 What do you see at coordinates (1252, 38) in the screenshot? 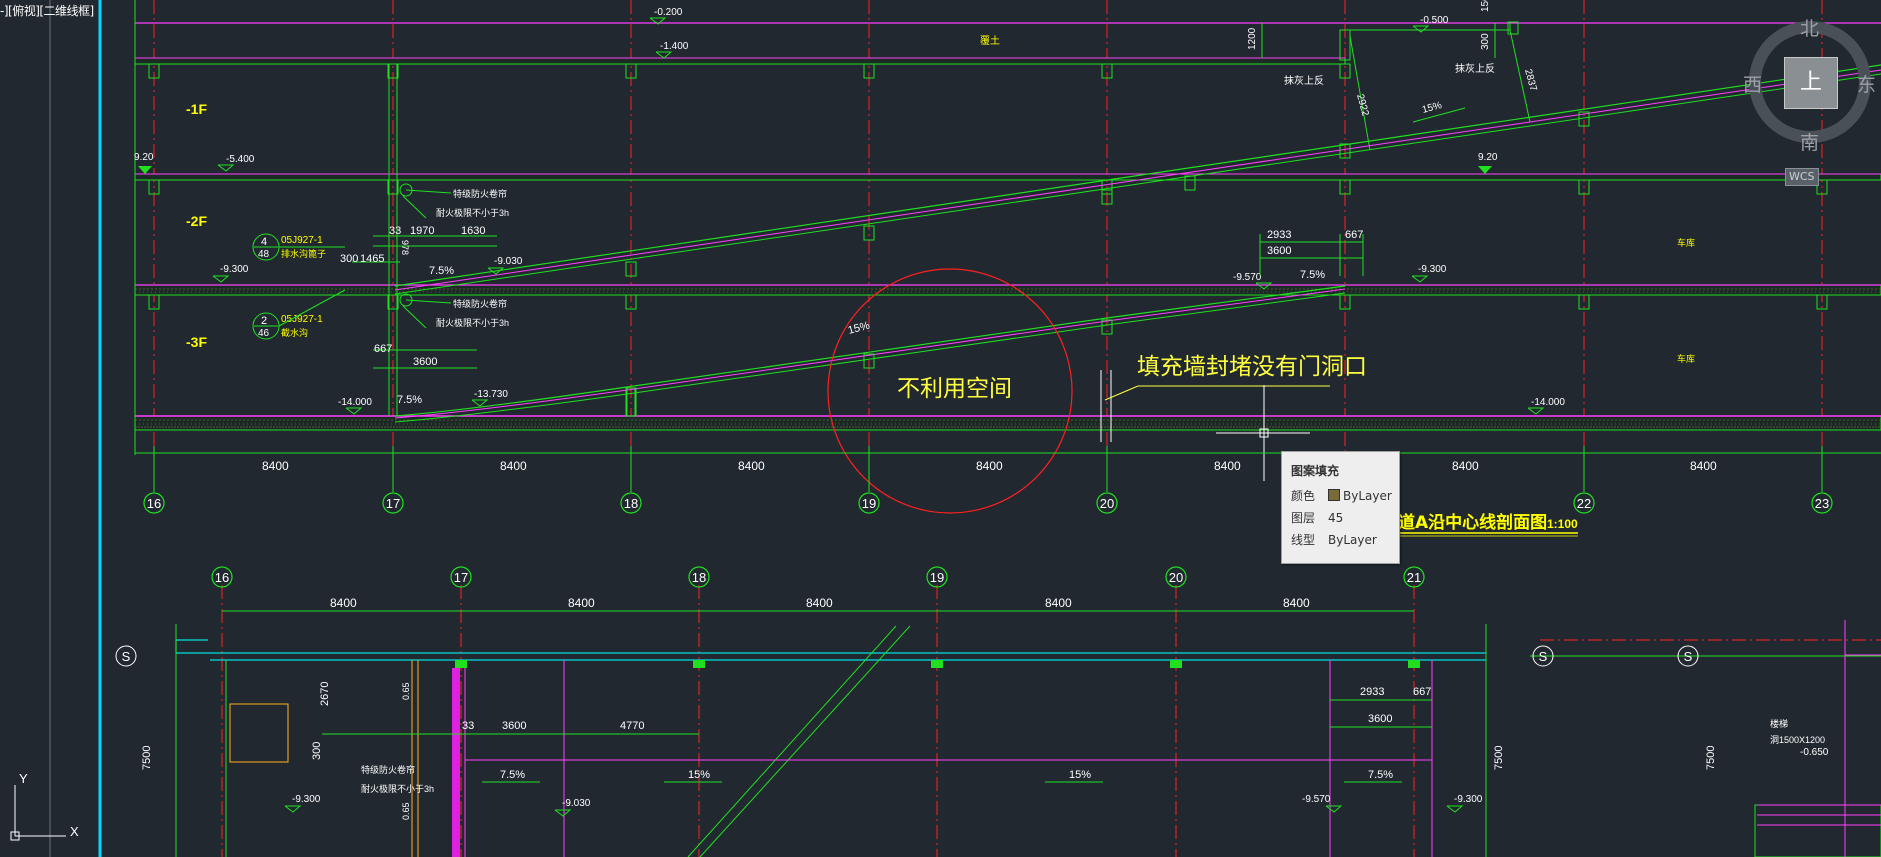
I see `svg-text: 1200` at bounding box center [1252, 38].